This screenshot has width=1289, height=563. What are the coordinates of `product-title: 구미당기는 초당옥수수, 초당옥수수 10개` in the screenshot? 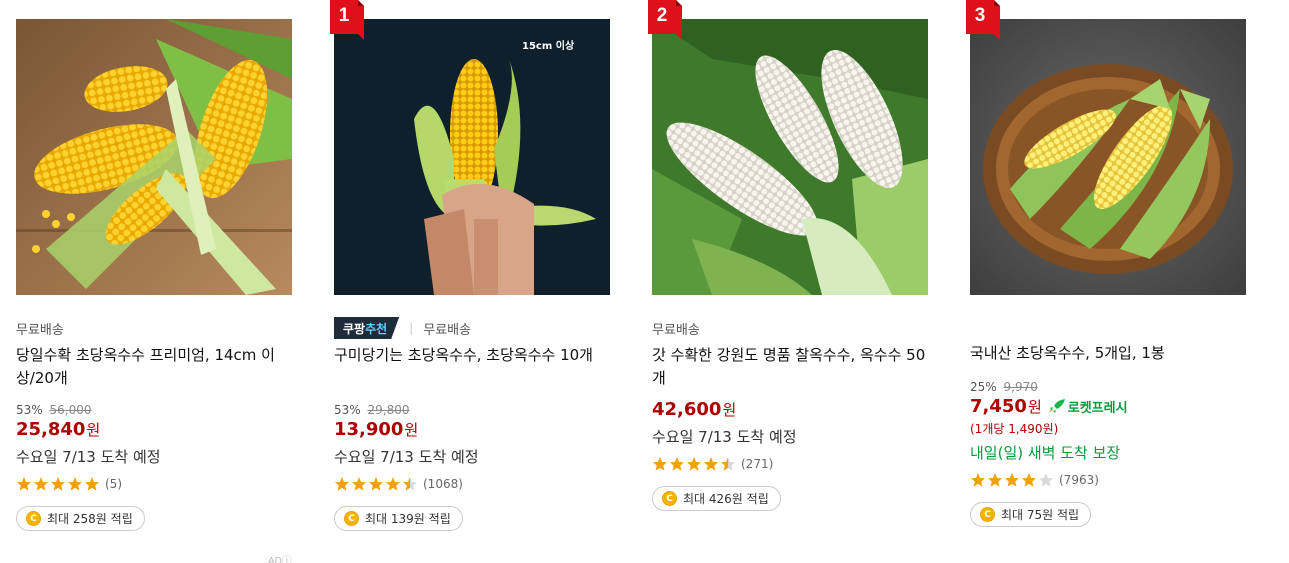 It's located at (475, 367).